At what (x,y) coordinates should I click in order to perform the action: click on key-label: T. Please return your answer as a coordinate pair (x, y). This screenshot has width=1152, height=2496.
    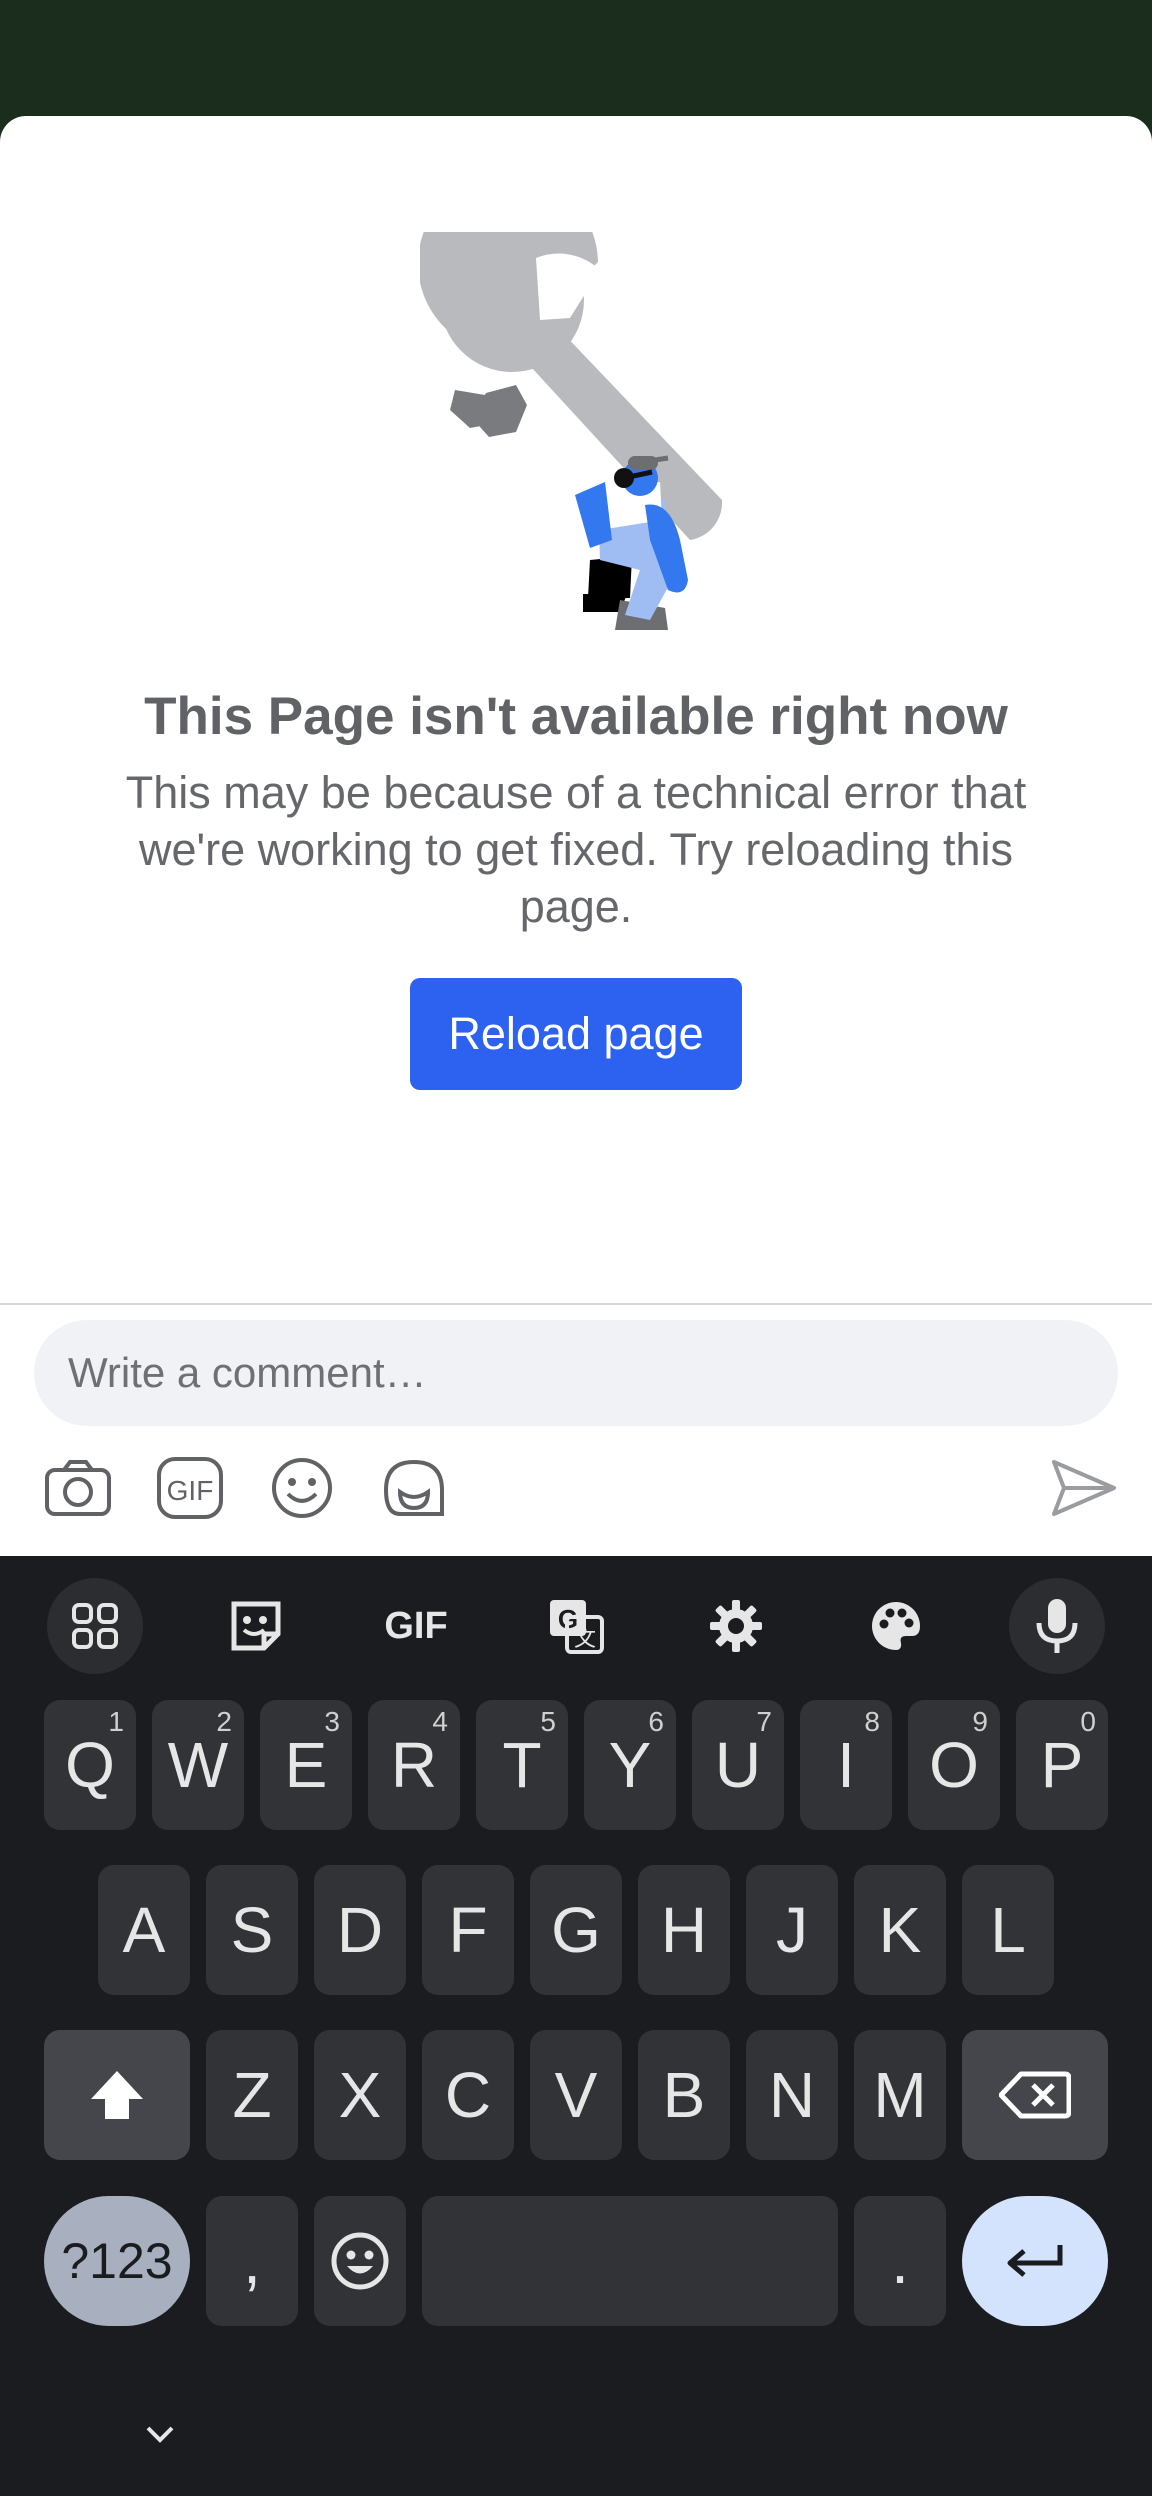
    Looking at the image, I should click on (522, 1765).